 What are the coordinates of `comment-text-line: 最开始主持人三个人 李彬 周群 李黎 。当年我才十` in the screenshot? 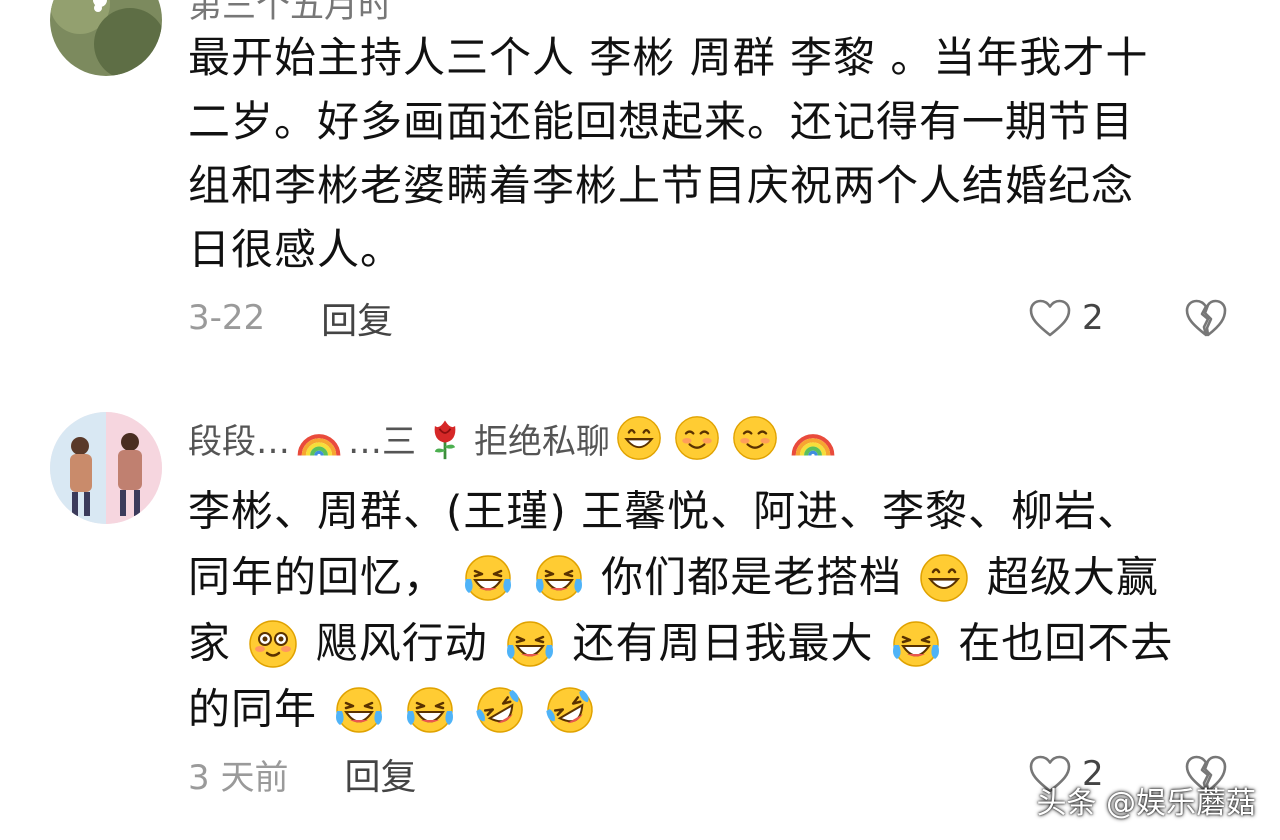 It's located at (668, 57).